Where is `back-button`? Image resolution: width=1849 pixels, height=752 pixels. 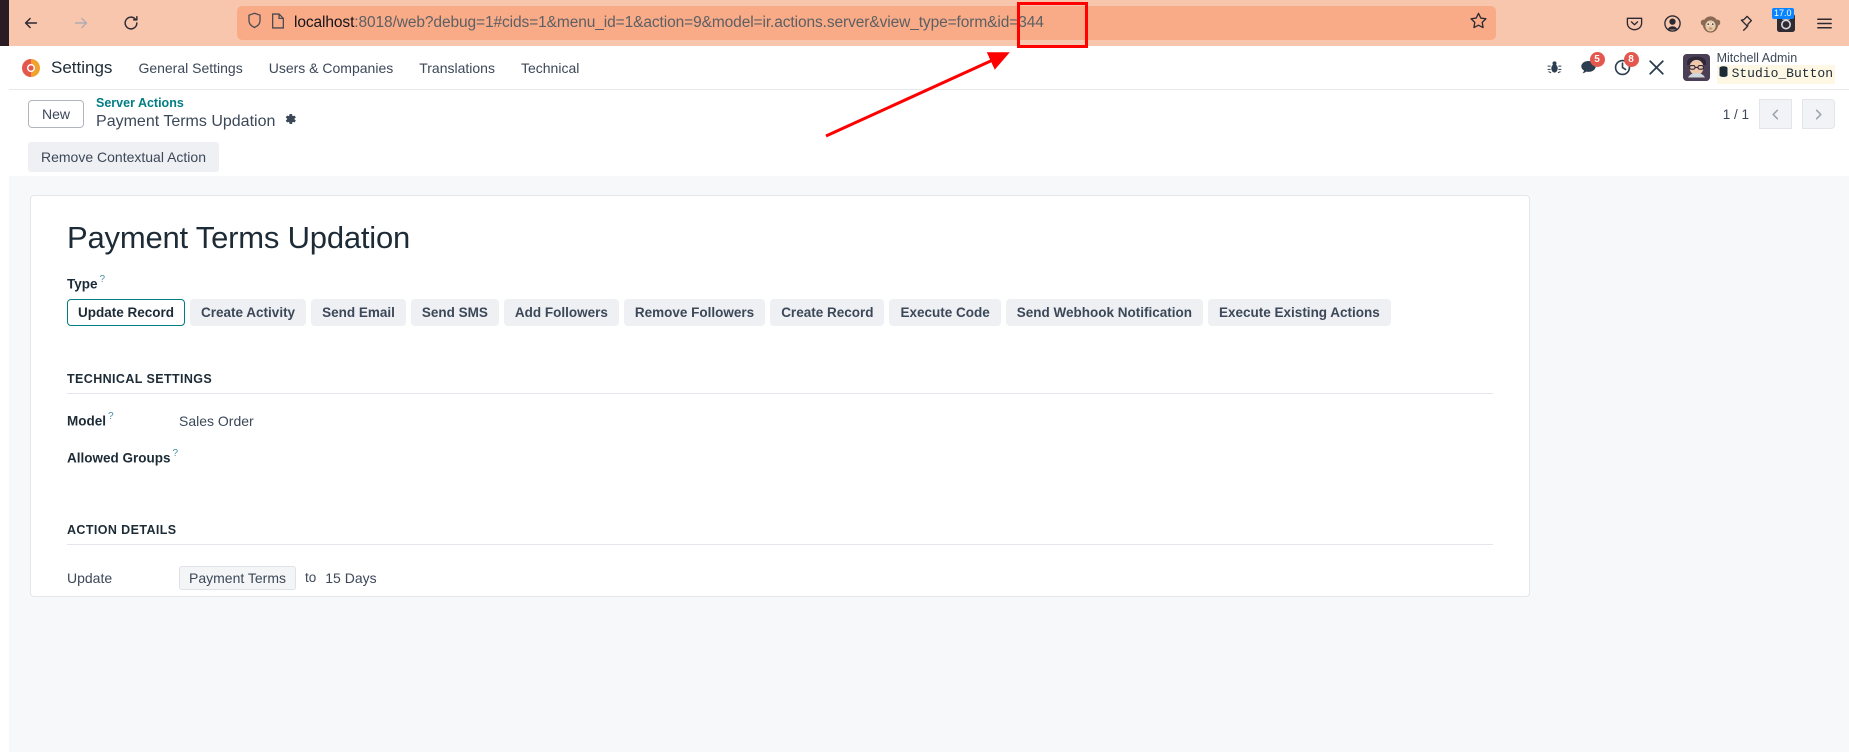 back-button is located at coordinates (31, 23).